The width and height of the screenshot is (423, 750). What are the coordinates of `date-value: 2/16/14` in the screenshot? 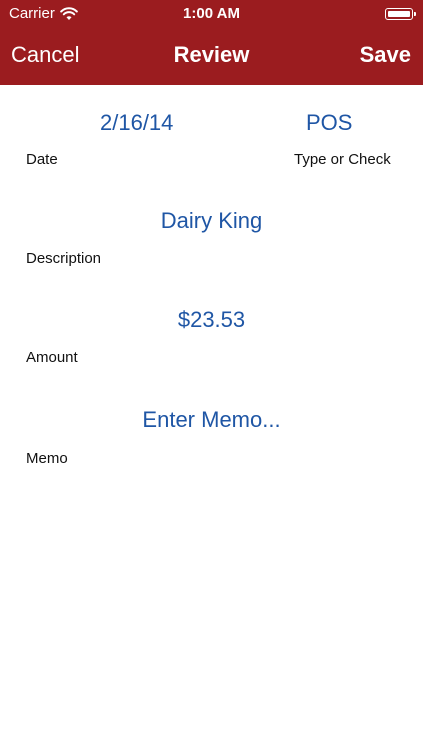 It's located at (136, 123).